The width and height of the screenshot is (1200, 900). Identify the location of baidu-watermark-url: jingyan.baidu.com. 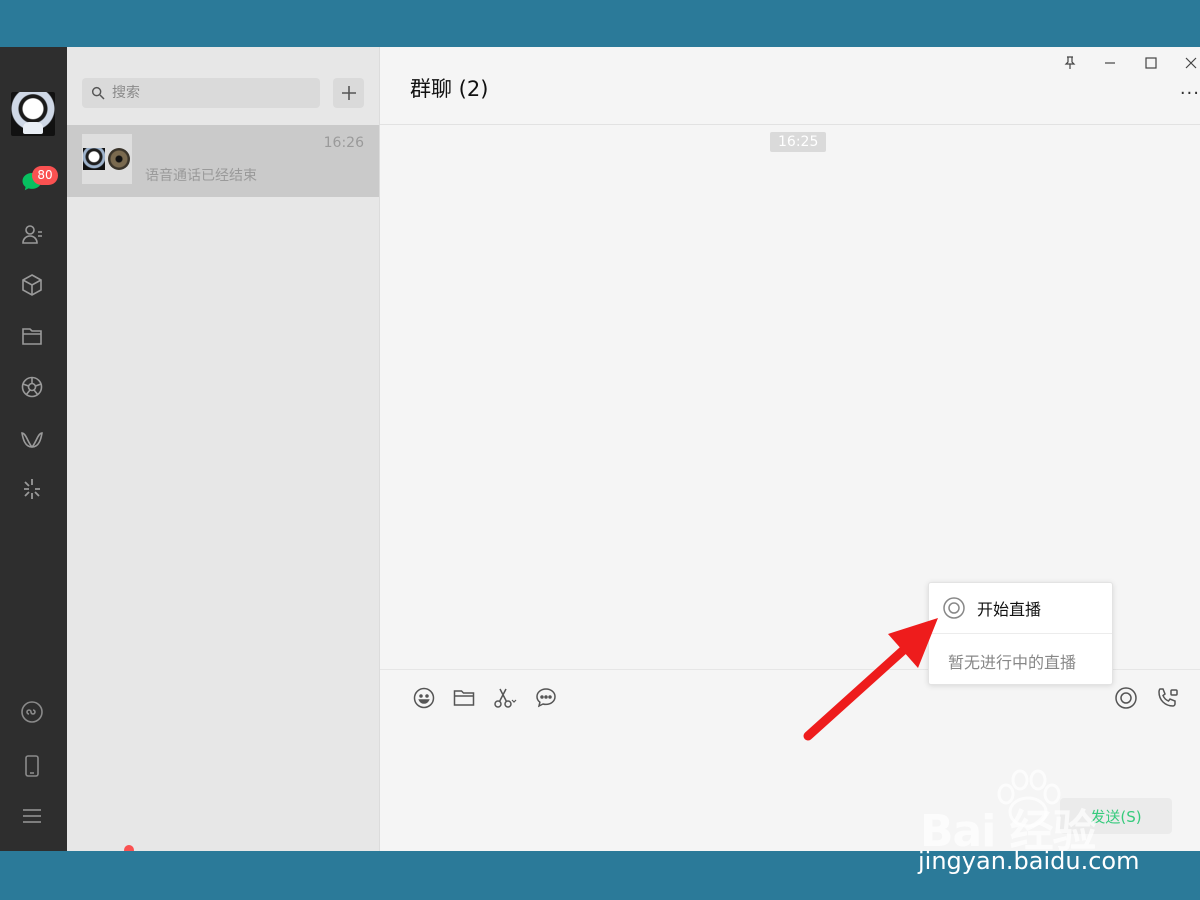
(1029, 861).